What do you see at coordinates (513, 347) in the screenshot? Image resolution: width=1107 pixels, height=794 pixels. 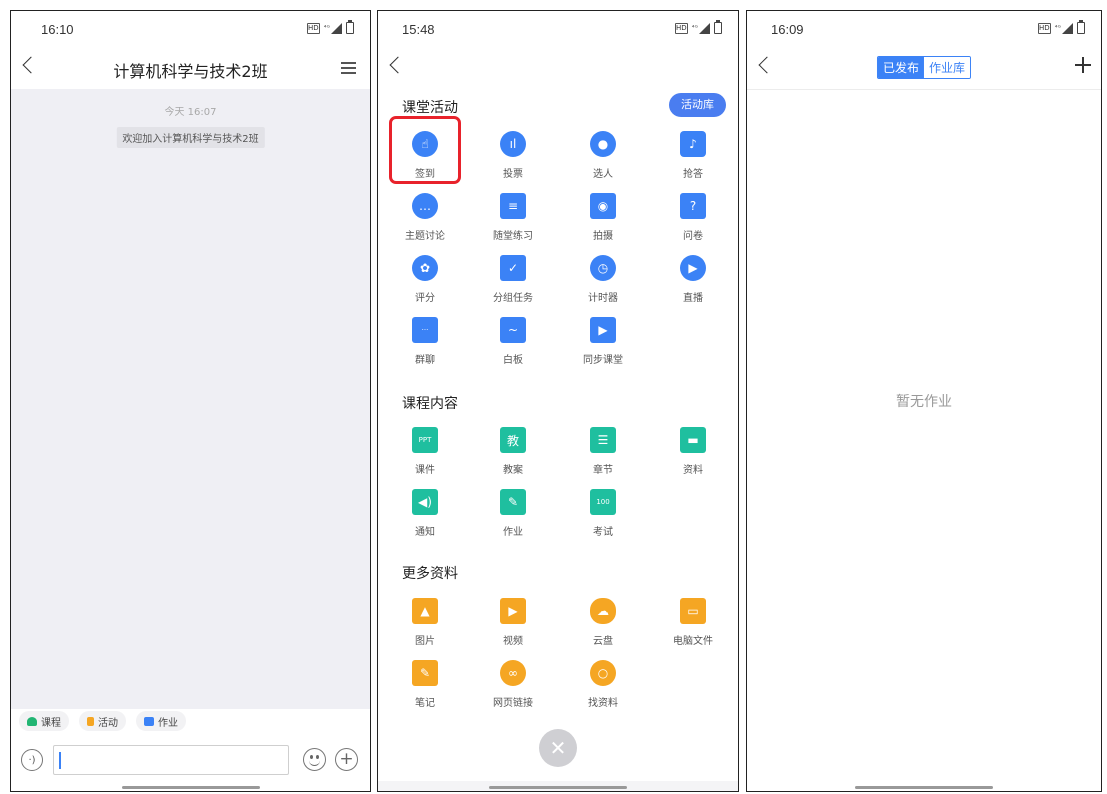 I see `grid-item-whiteboard: ~ 白板` at bounding box center [513, 347].